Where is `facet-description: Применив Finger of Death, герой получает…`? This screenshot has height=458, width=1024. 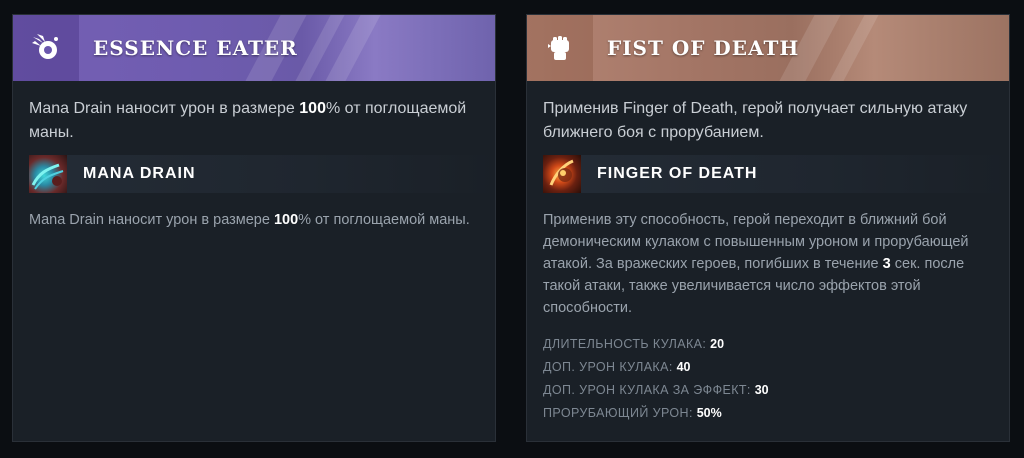 facet-description: Применив Finger of Death, герой получает… is located at coordinates (755, 120).